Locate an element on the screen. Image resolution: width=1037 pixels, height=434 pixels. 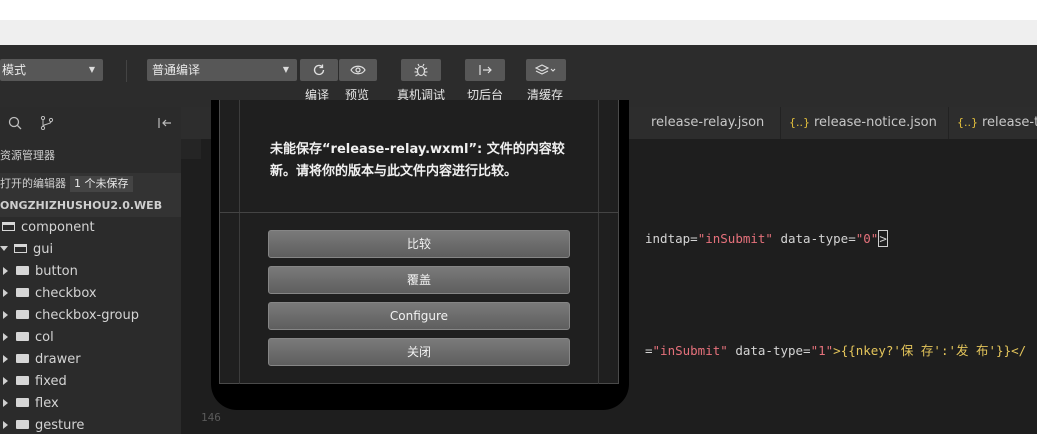
clear-cache-button is located at coordinates (546, 70).